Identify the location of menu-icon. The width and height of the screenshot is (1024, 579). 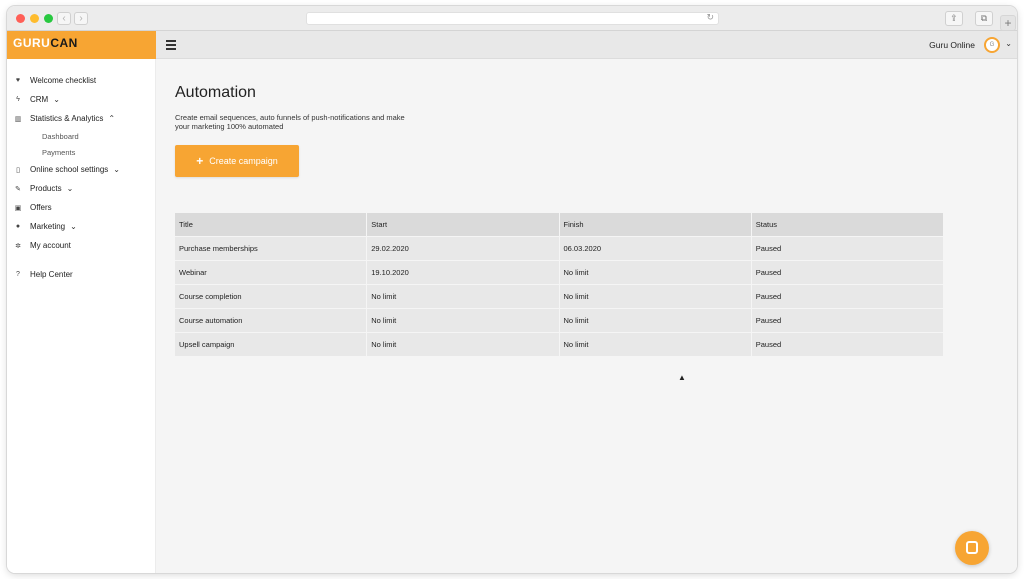
(171, 46).